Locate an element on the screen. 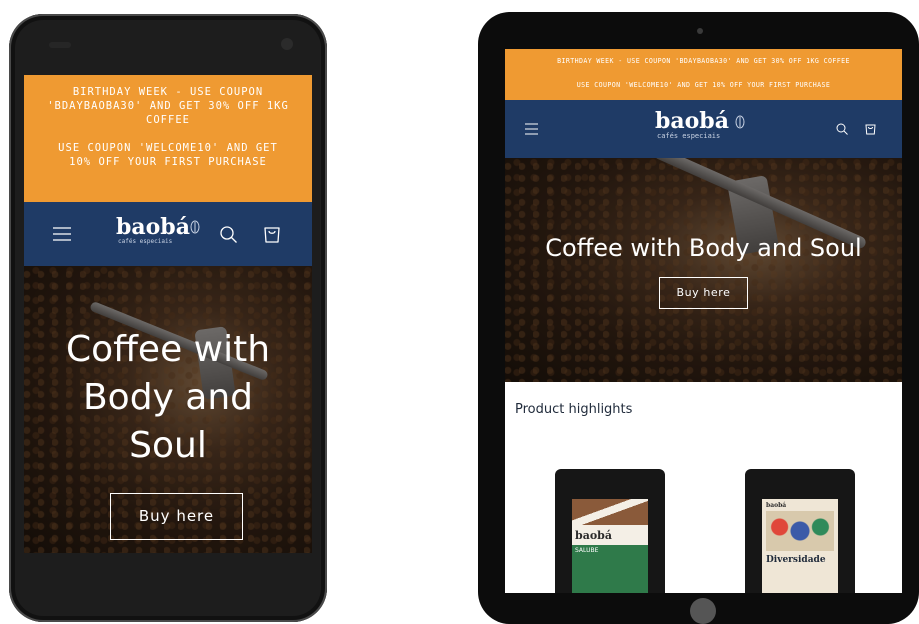 Image resolution: width=919 pixels, height=624 pixels. label-illustration is located at coordinates (800, 531).